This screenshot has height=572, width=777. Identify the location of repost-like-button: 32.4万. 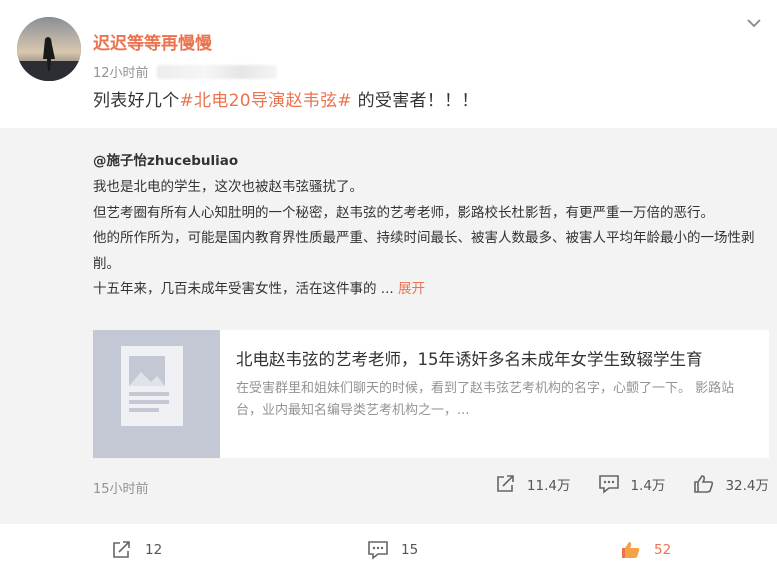
(731, 484).